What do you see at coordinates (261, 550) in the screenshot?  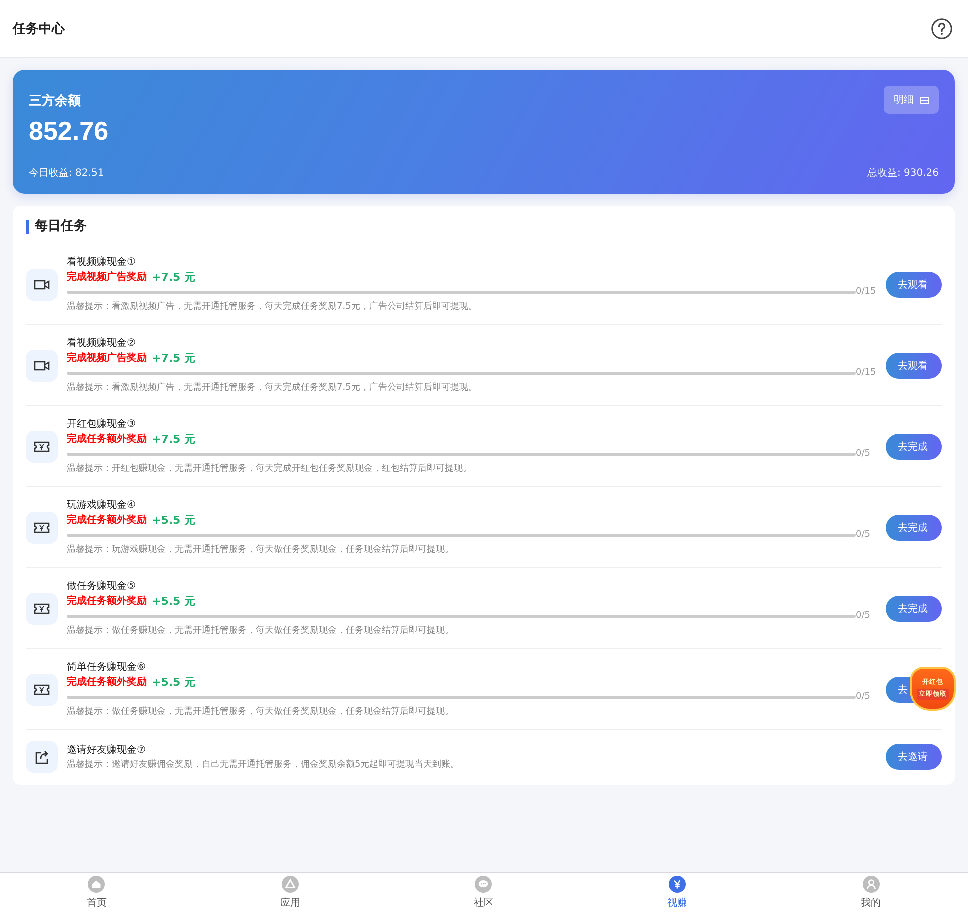 I see `task-tip: 温馨提示：玩游戏赚现金，无需开通托管服务，每天做任务奖励现金，任务现金结算后即可提现。` at bounding box center [261, 550].